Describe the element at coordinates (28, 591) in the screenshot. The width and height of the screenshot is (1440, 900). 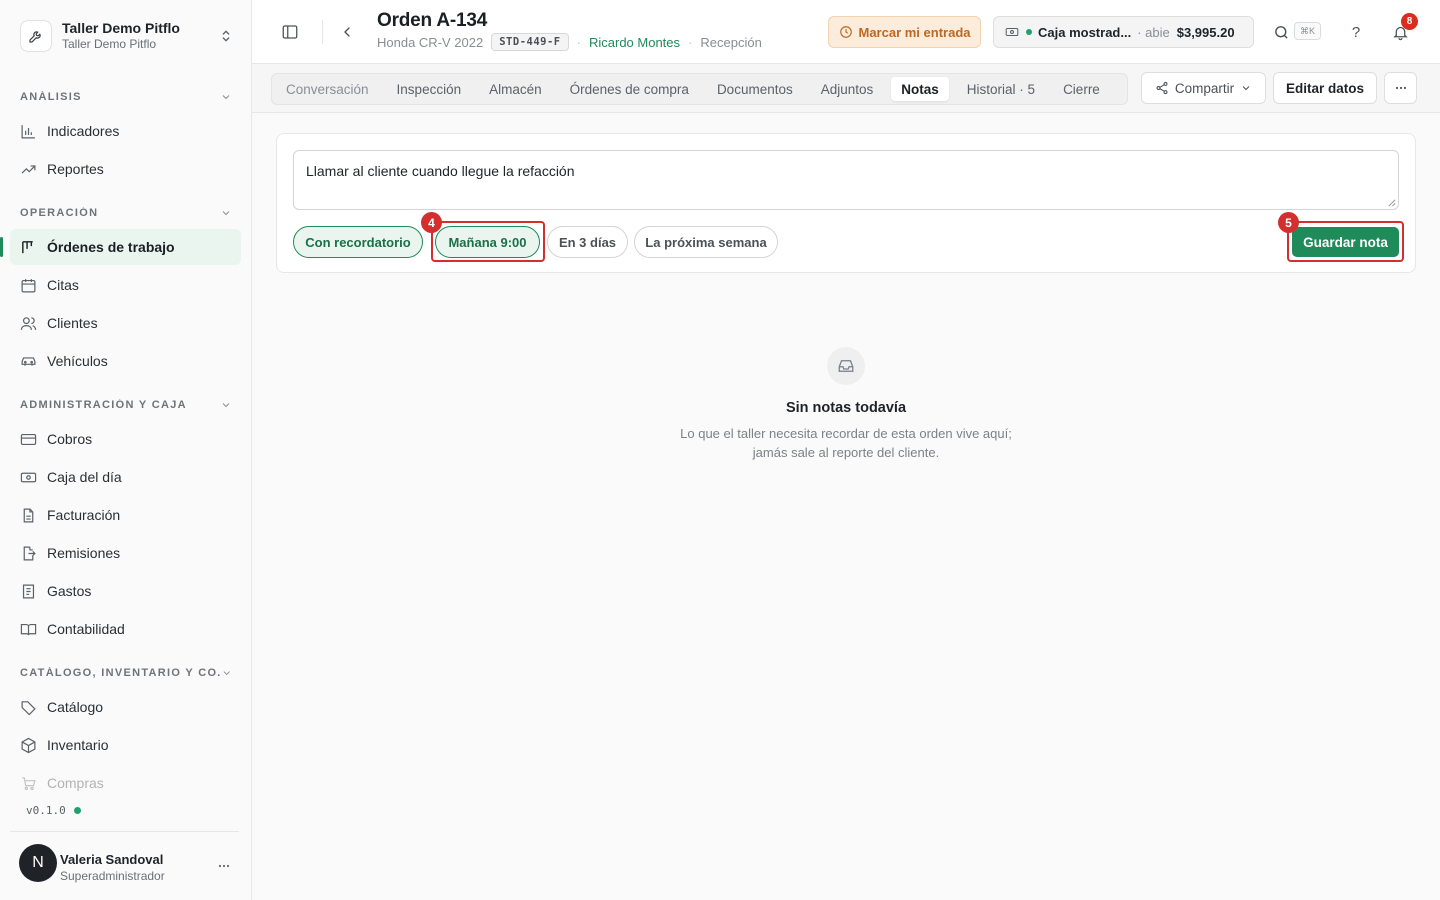
I see `receipt-icon` at that location.